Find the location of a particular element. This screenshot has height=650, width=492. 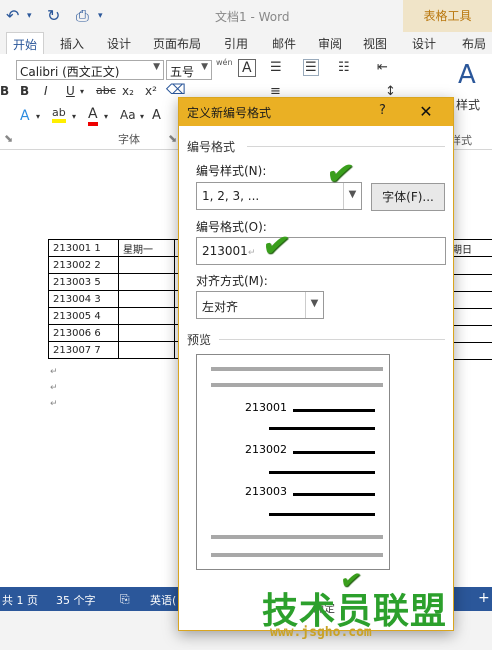

table-cell-num: 4 is located at coordinates (97, 316).